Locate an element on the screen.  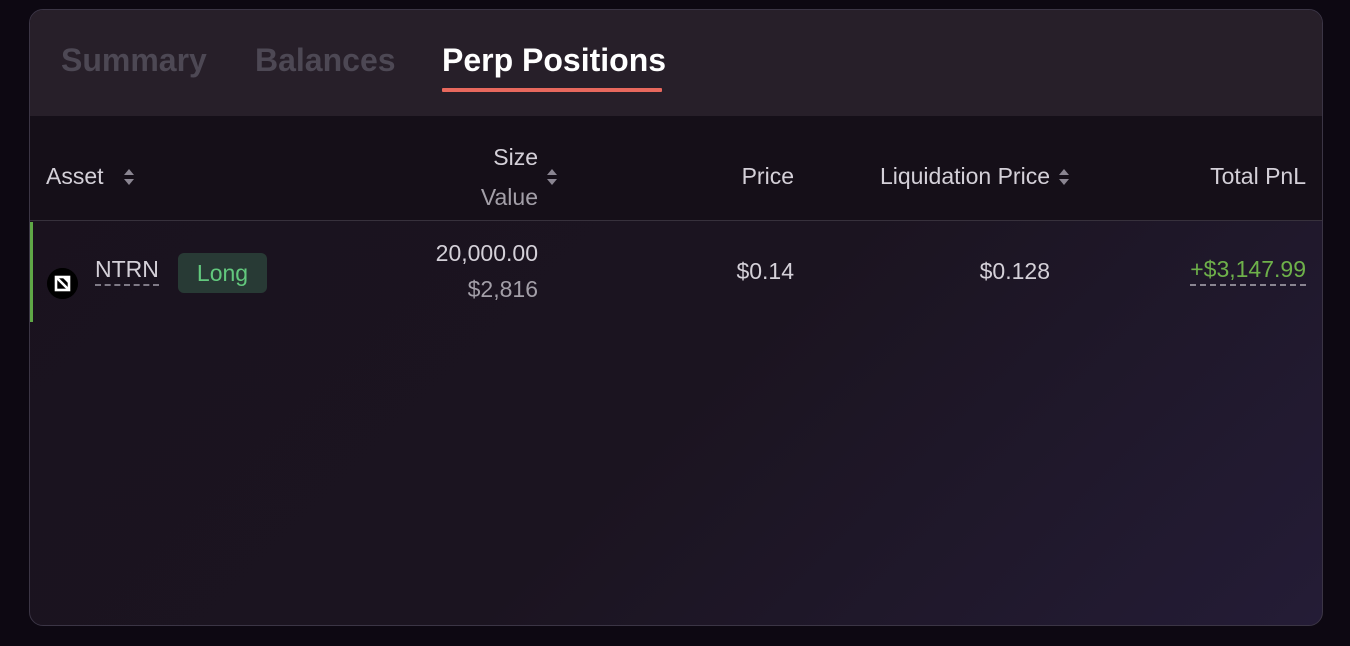
active-tab-indicator is located at coordinates (552, 90).